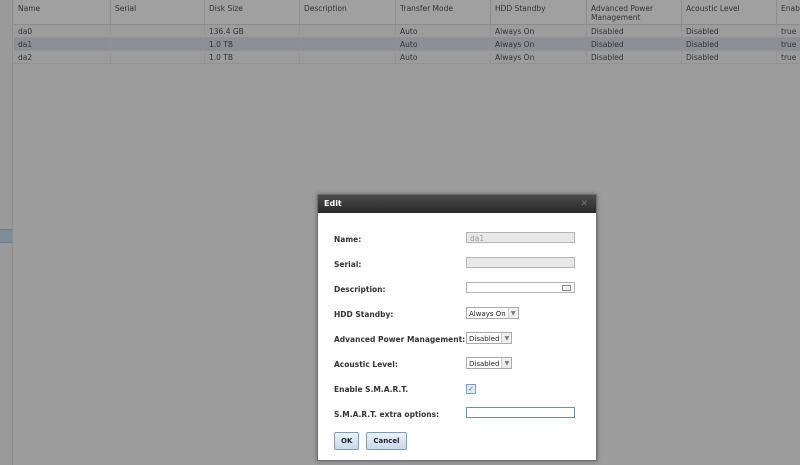  Describe the element at coordinates (462, 266) in the screenshot. I see `form-row-serial: Serial:` at that location.